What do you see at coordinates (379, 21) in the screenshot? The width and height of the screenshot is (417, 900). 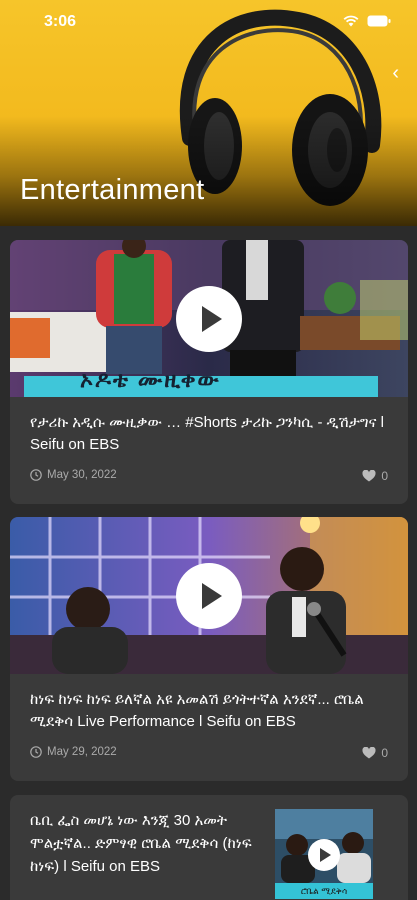 I see `battery-icon` at bounding box center [379, 21].